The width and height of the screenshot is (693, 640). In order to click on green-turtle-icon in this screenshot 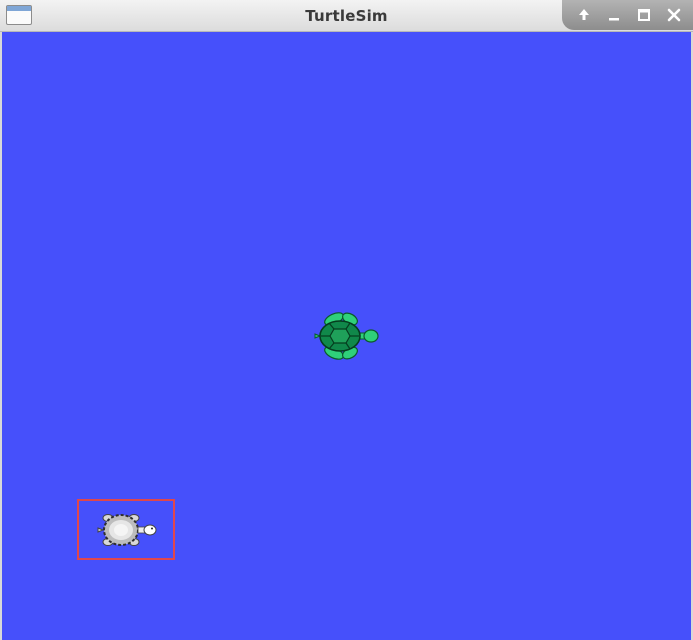, I will do `click(348, 338)`.